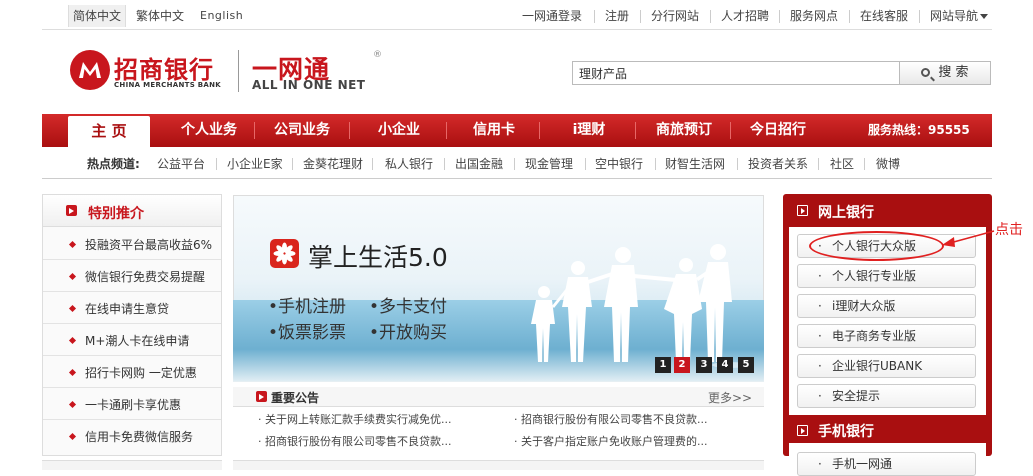 This screenshot has width=1033, height=476. Describe the element at coordinates (302, 130) in the screenshot. I see `nav-corporate: 公司业务` at that location.